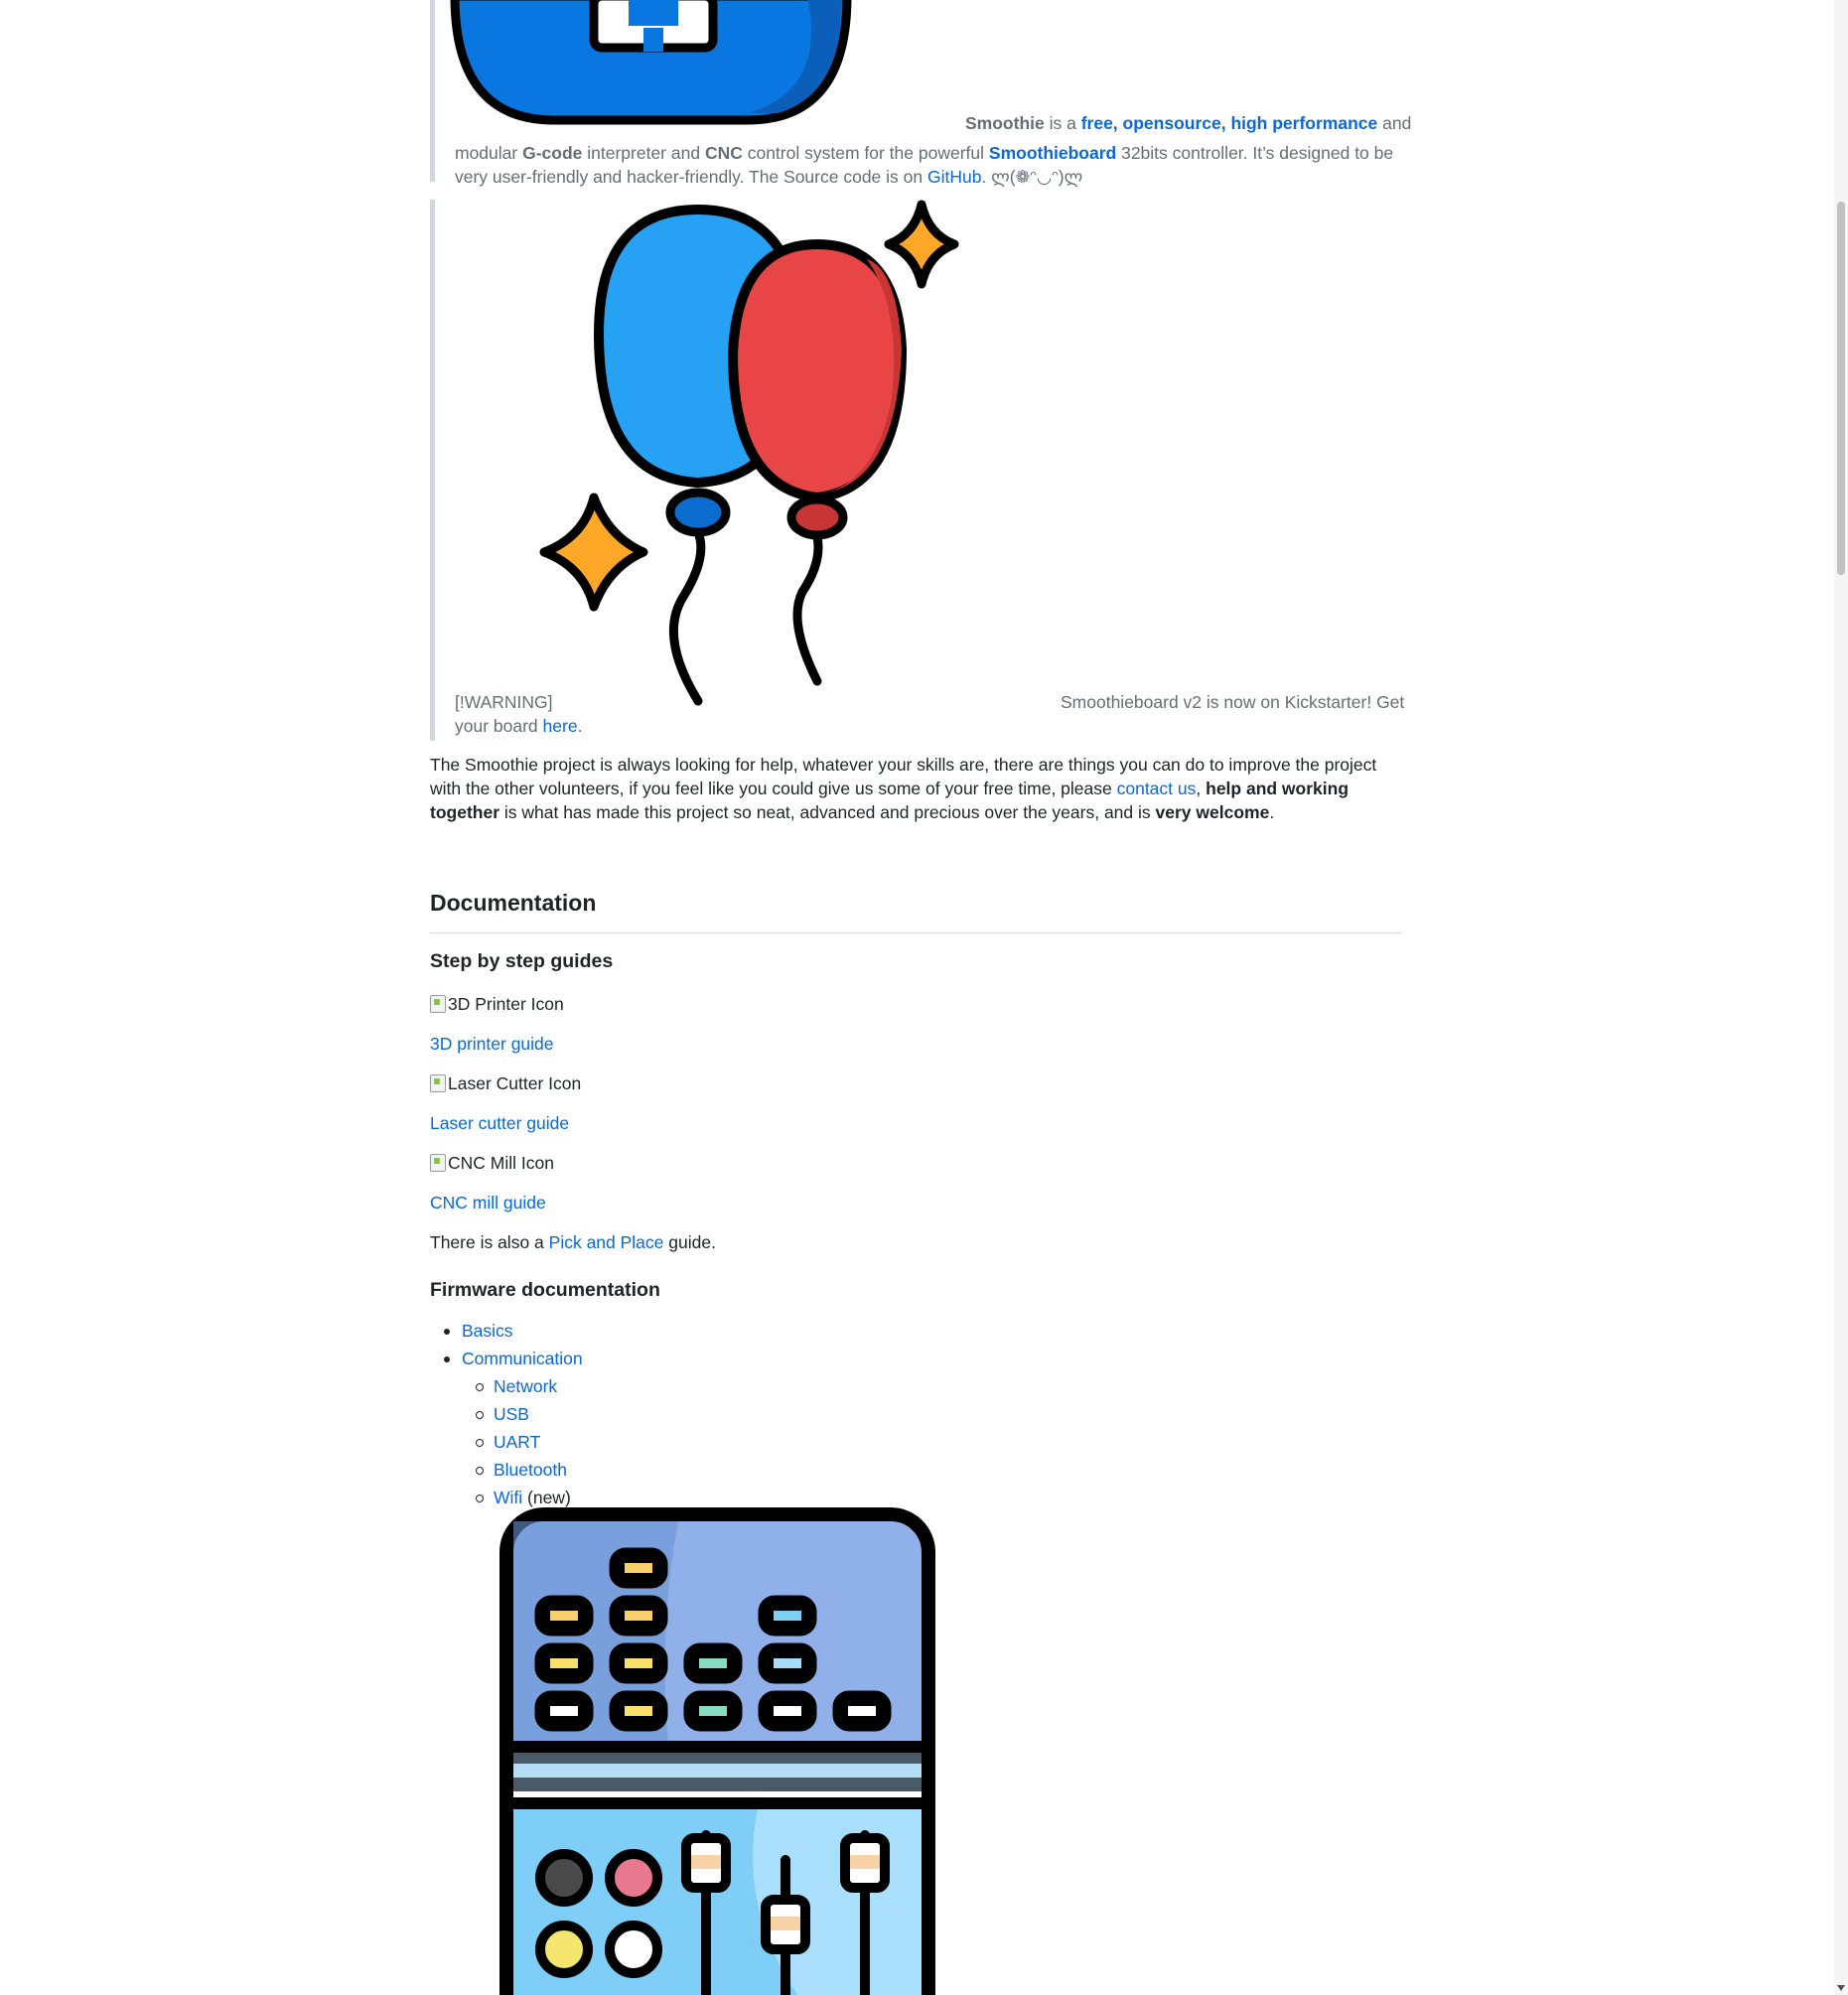 The image size is (1848, 1995). I want to click on smoothie-logo-icon, so click(651, 62).